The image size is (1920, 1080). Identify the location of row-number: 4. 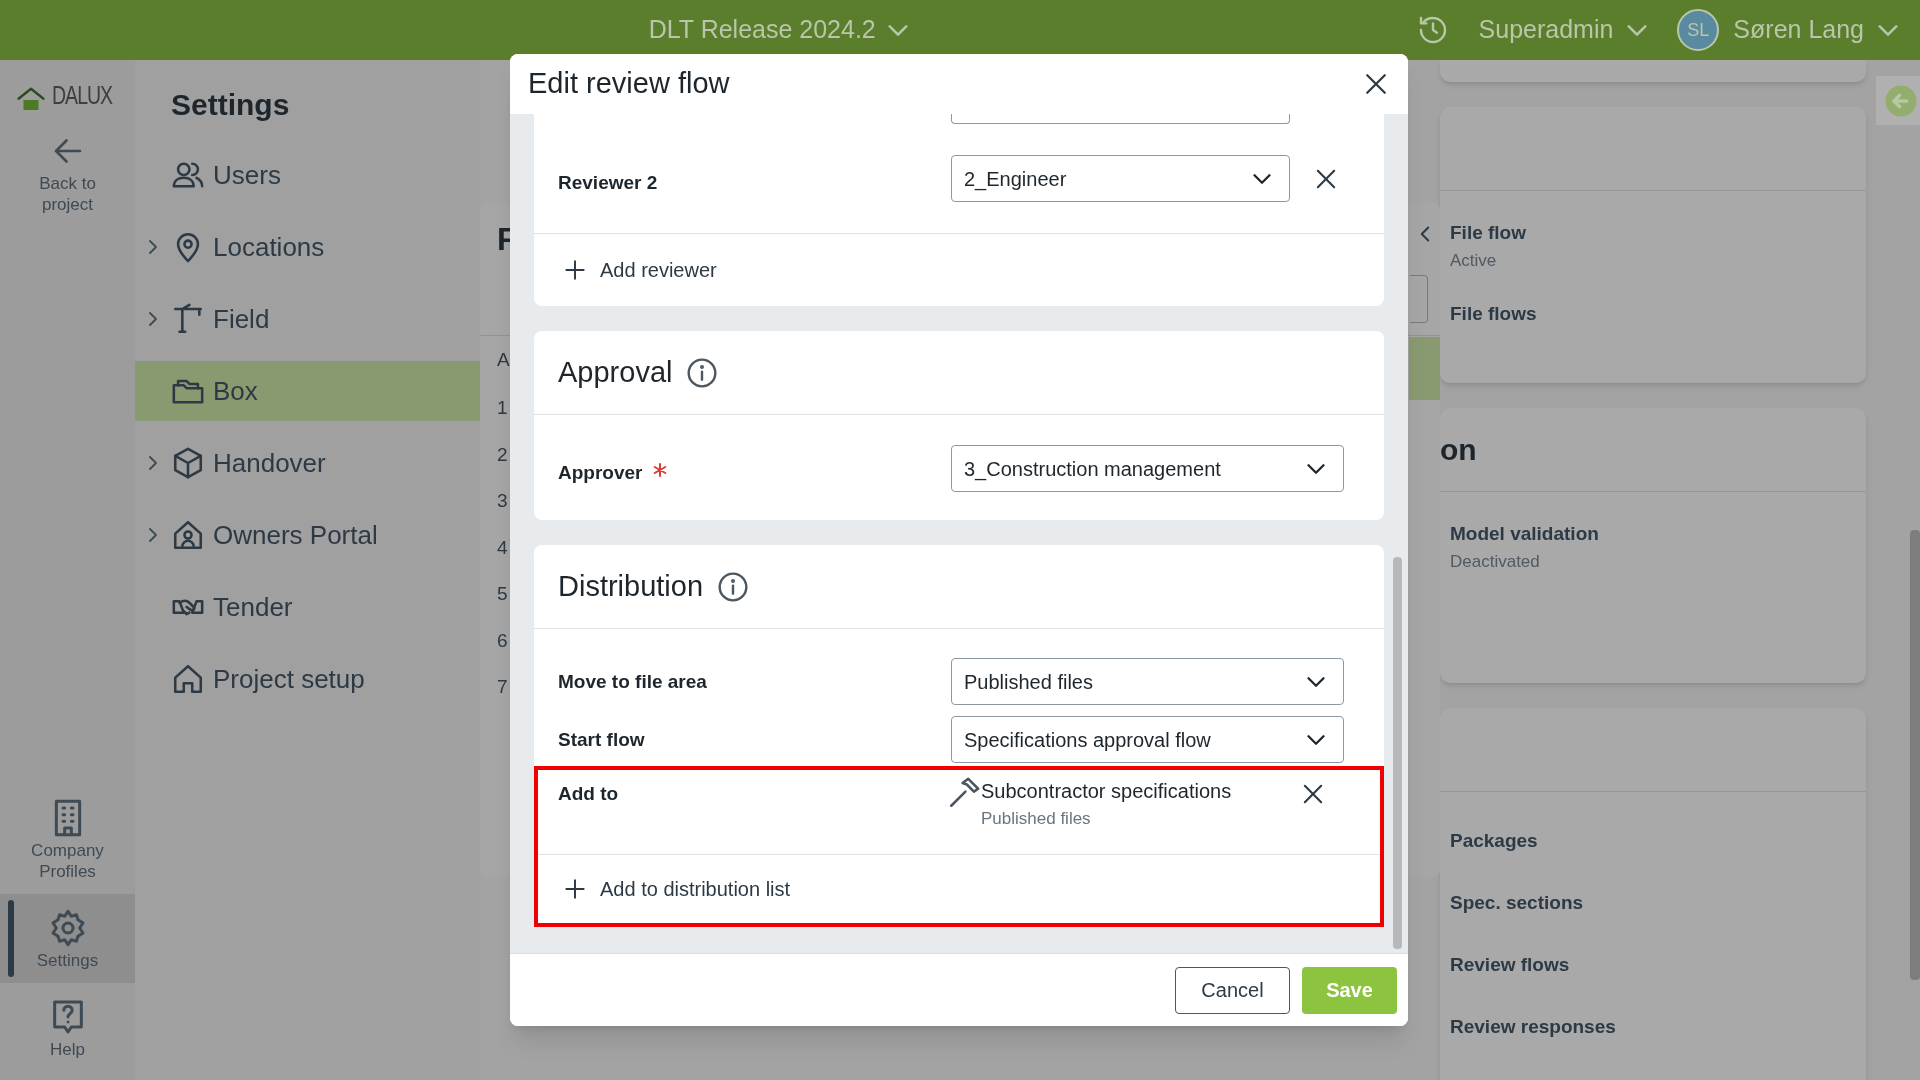
(502, 547).